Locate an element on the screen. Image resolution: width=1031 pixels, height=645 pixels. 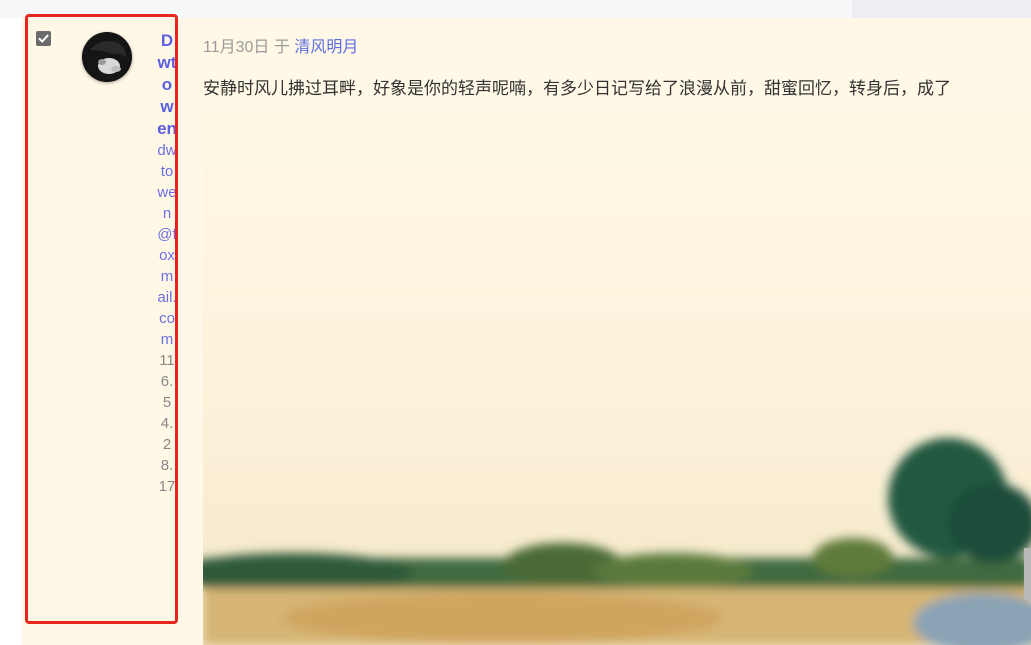
selection-highlight is located at coordinates (101, 319).